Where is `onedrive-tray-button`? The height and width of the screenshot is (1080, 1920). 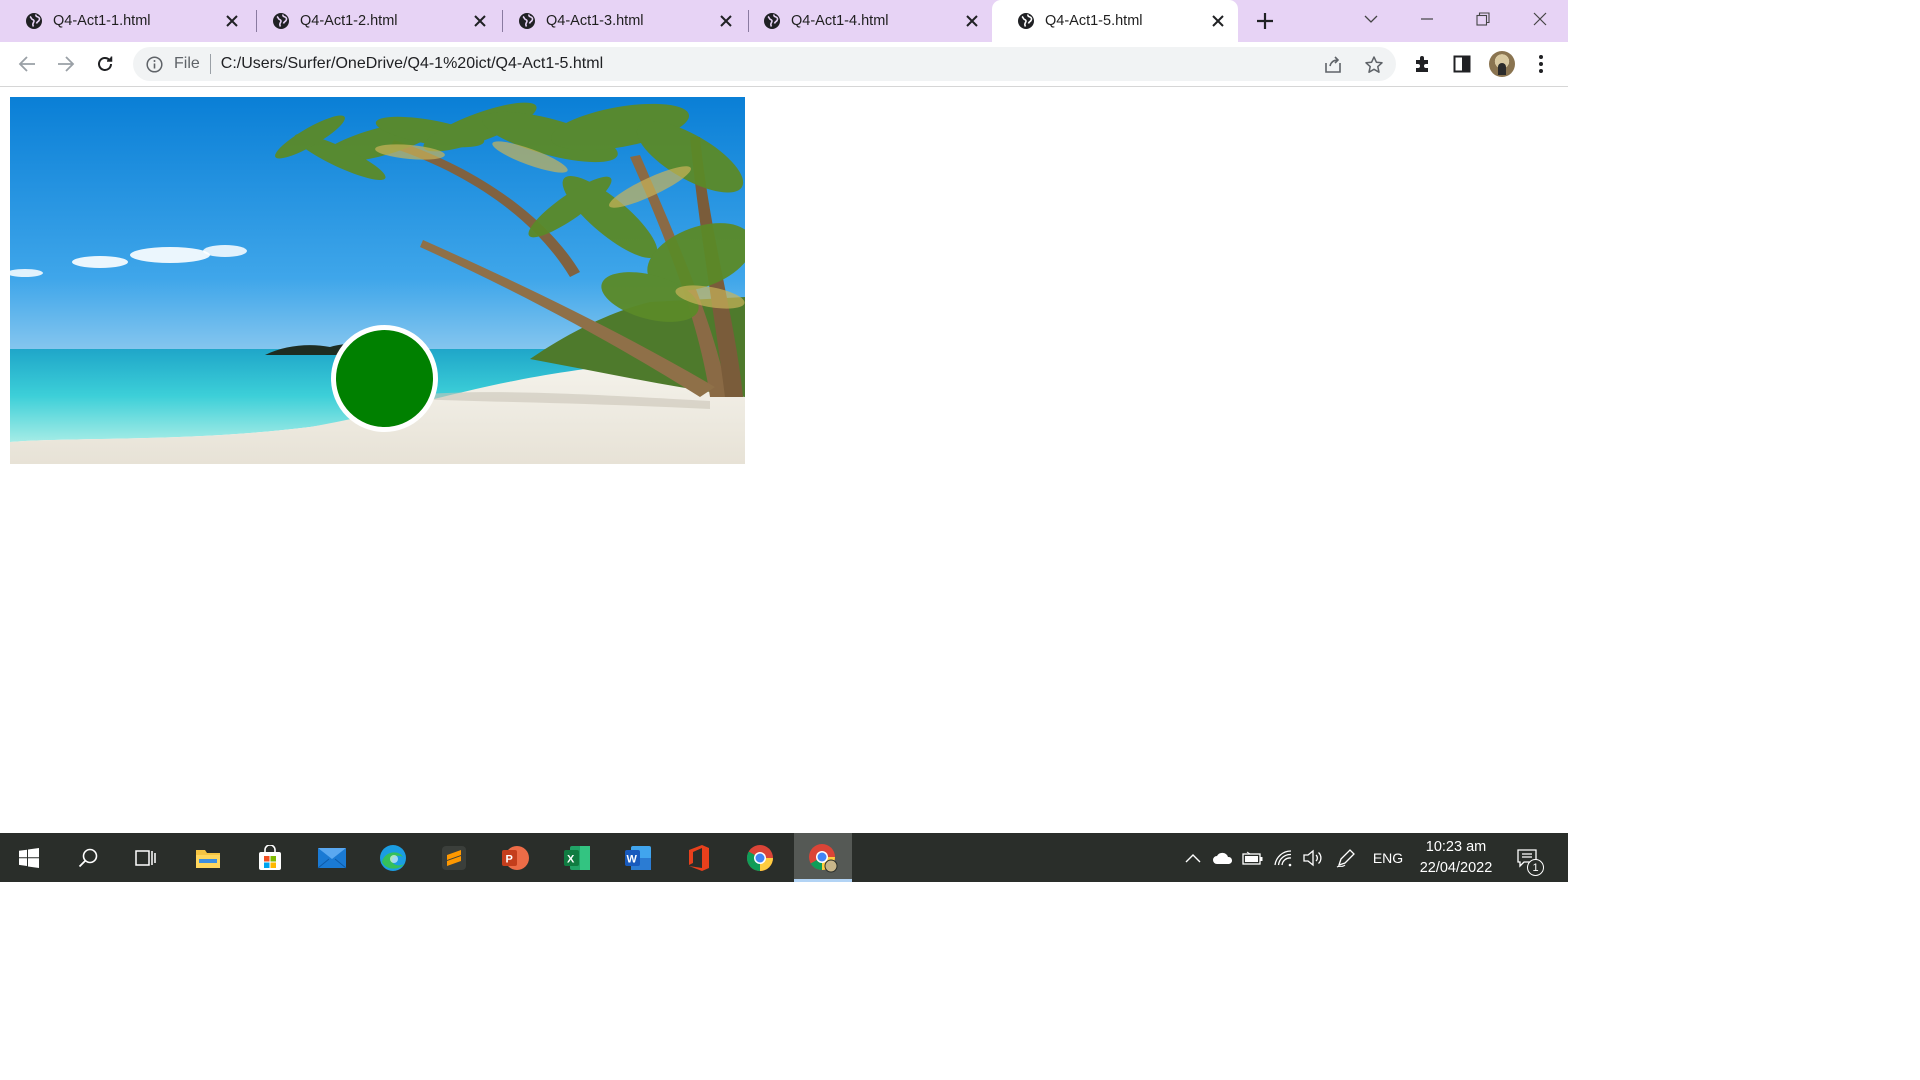 onedrive-tray-button is located at coordinates (1223, 857).